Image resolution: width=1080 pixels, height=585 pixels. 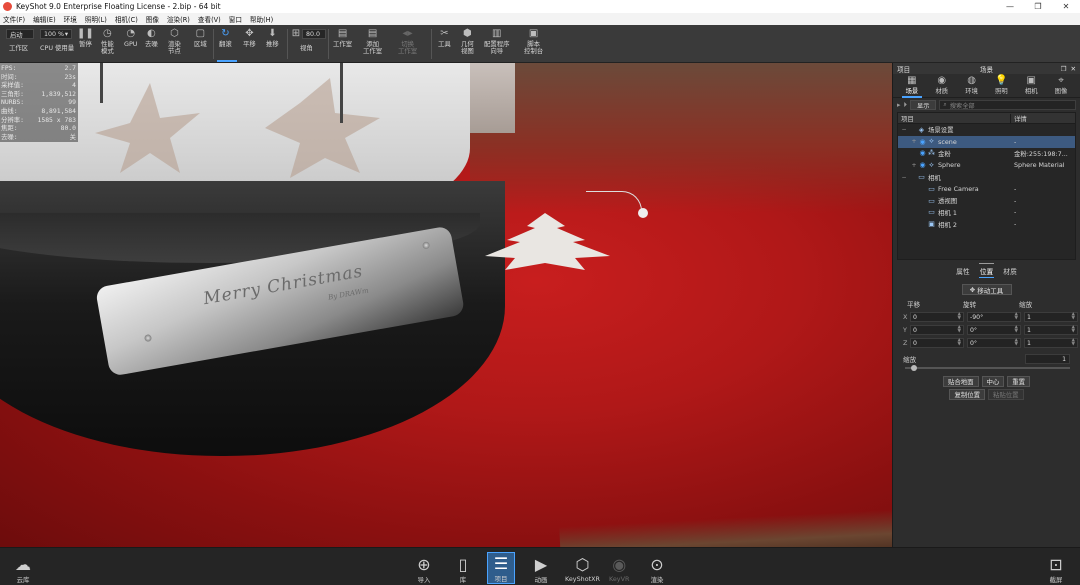 I want to click on cloud-library-button: ☁ 云库, so click(x=23, y=569).